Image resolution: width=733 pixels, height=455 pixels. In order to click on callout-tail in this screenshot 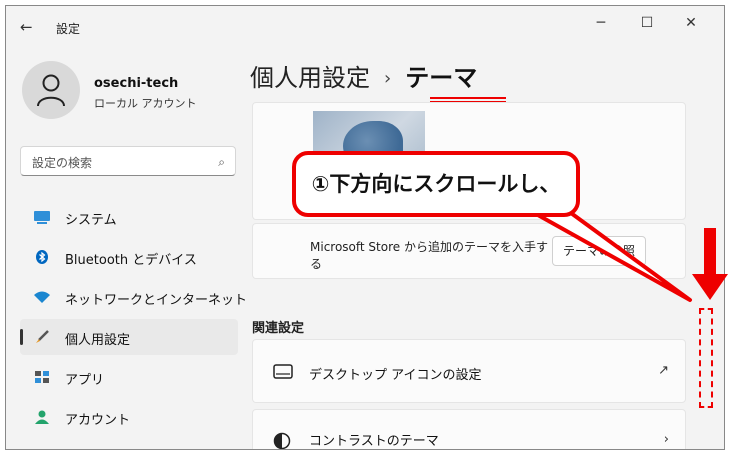, I will do `click(605, 252)`.